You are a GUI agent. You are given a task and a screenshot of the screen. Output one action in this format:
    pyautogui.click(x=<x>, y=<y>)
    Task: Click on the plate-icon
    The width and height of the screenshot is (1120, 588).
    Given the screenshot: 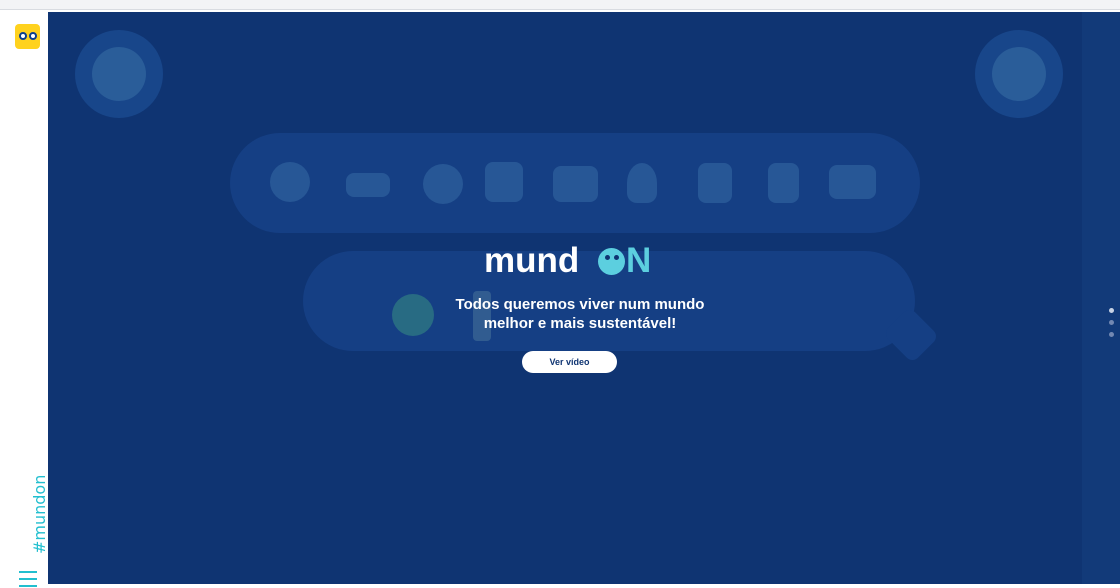 What is the action you would take?
    pyautogui.click(x=443, y=184)
    